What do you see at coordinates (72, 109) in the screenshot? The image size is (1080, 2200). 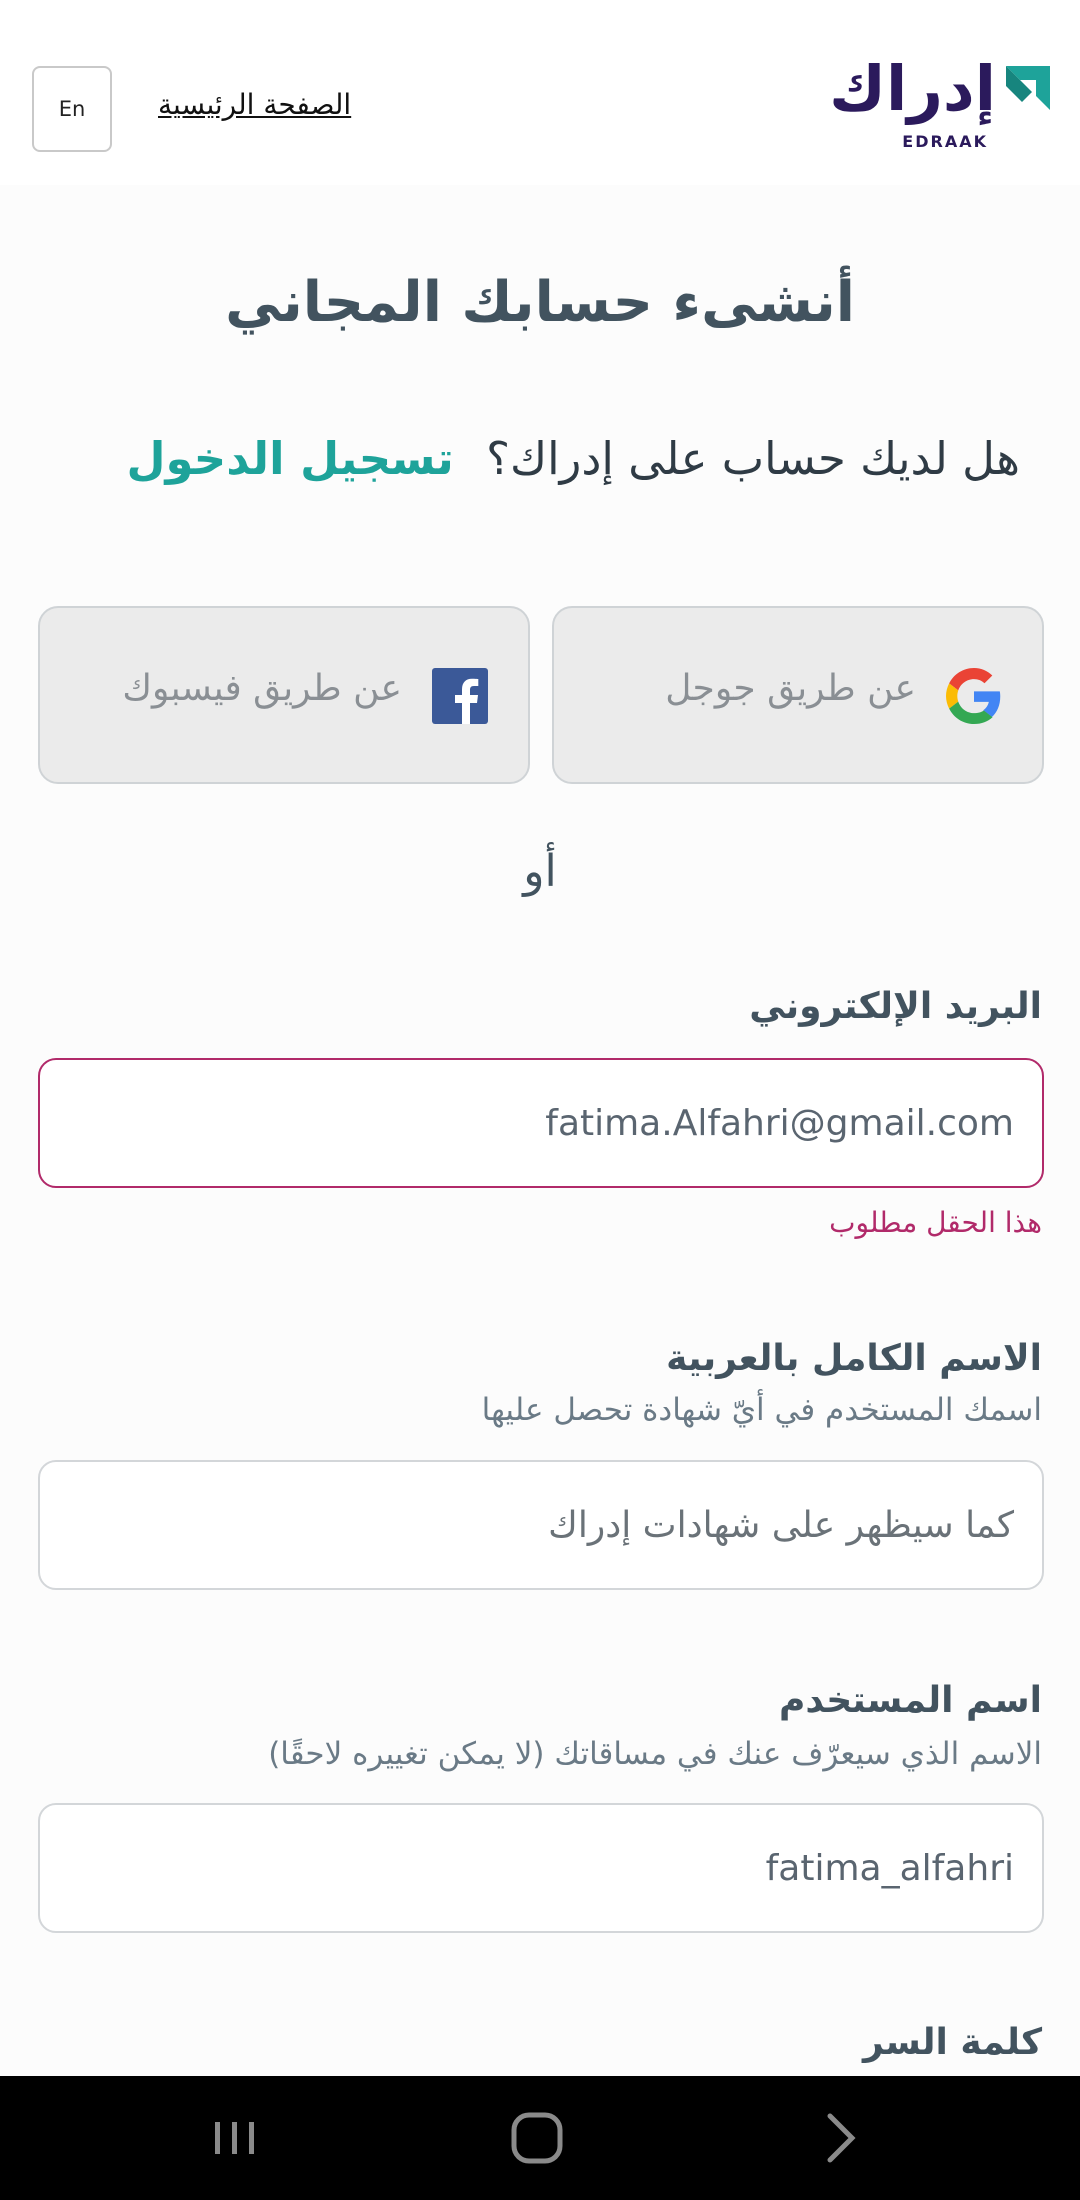 I see `language-toggle-button: En` at bounding box center [72, 109].